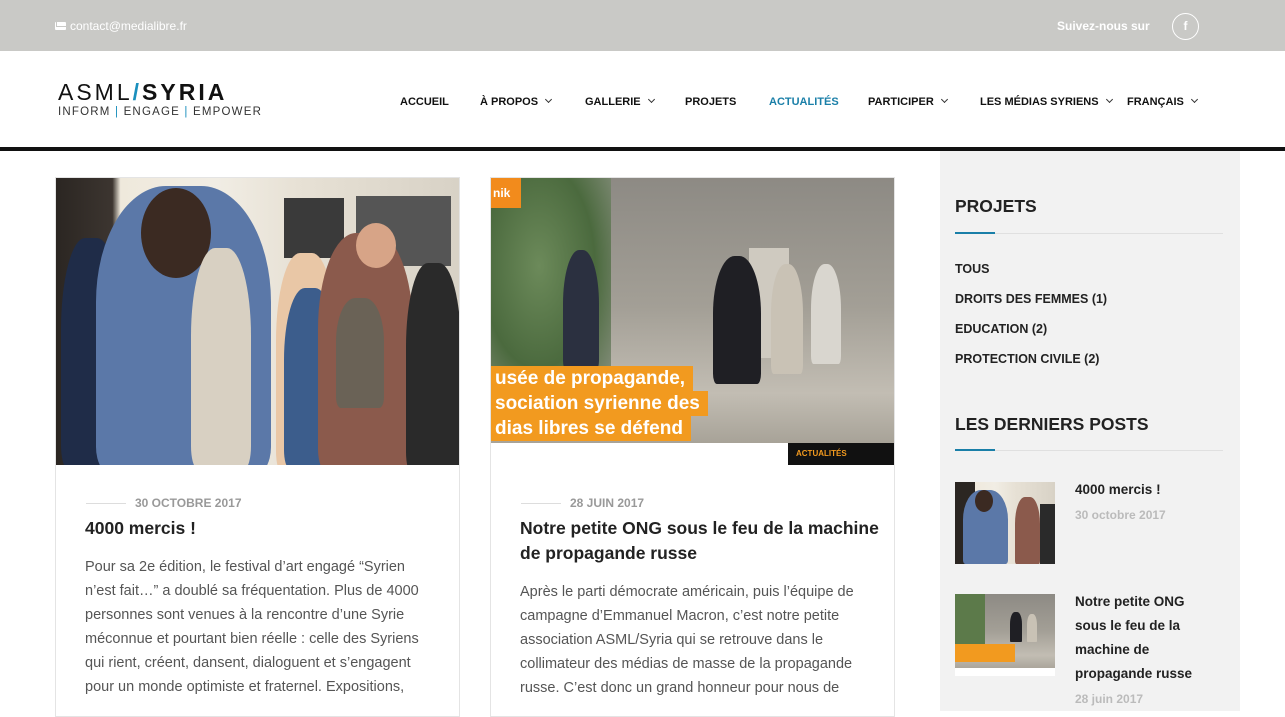 This screenshot has height=717, width=1285. Describe the element at coordinates (1120, 515) in the screenshot. I see `recent-post-date: 30 octobre 2017` at that location.